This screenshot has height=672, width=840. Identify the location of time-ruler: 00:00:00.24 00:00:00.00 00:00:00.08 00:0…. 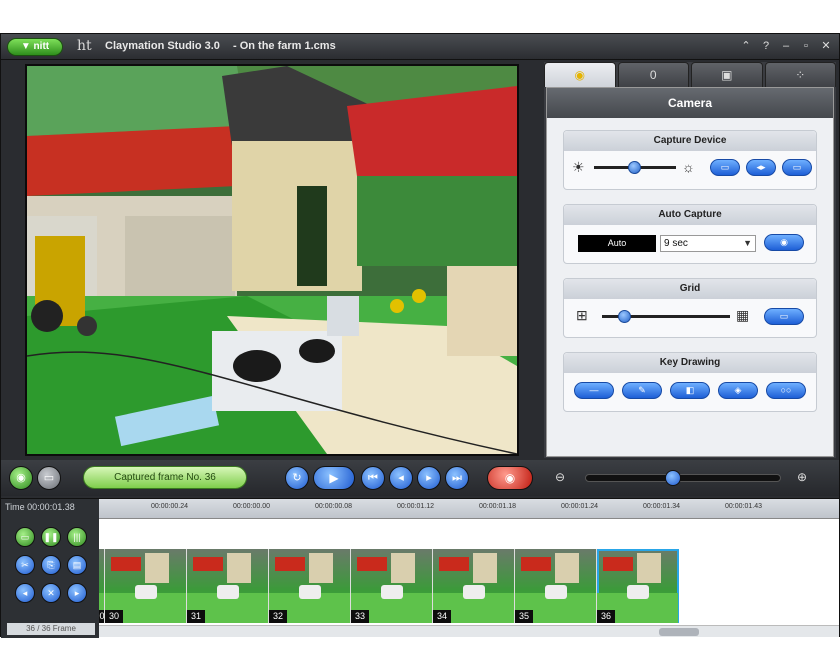
(469, 509).